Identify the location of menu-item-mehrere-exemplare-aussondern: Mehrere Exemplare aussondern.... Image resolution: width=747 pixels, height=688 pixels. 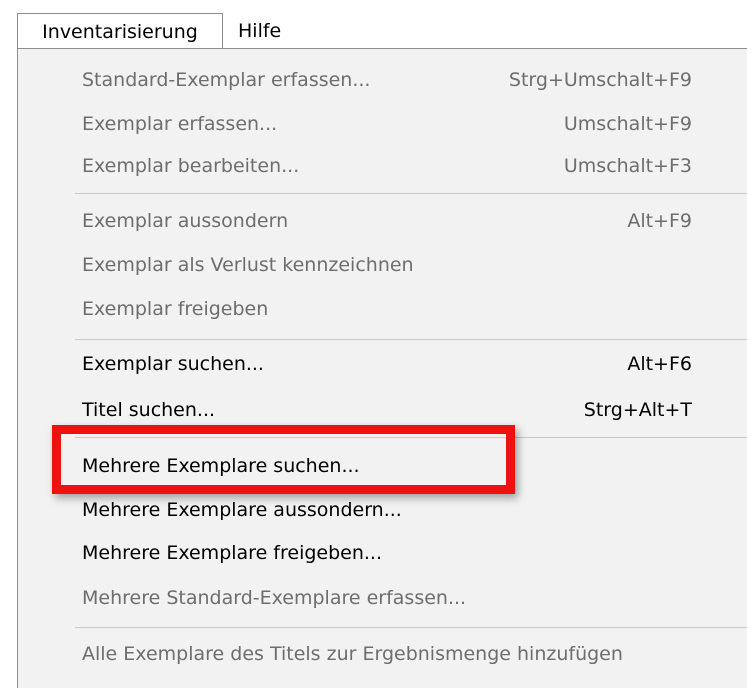
(394, 510).